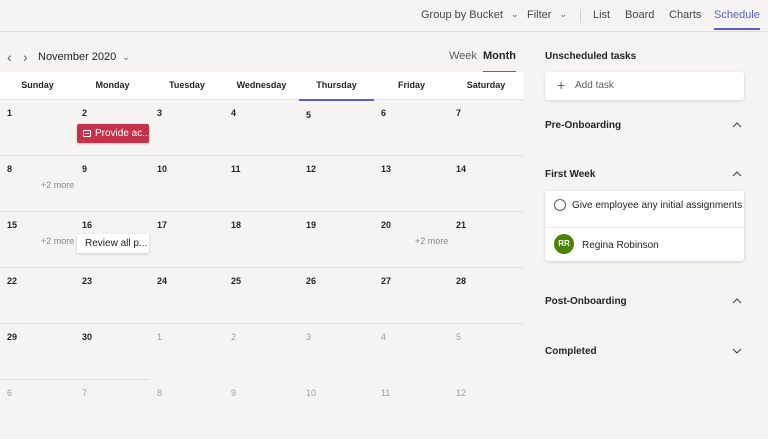 The image size is (768, 439). Describe the element at coordinates (386, 393) in the screenshot. I see `day-number: 11` at that location.